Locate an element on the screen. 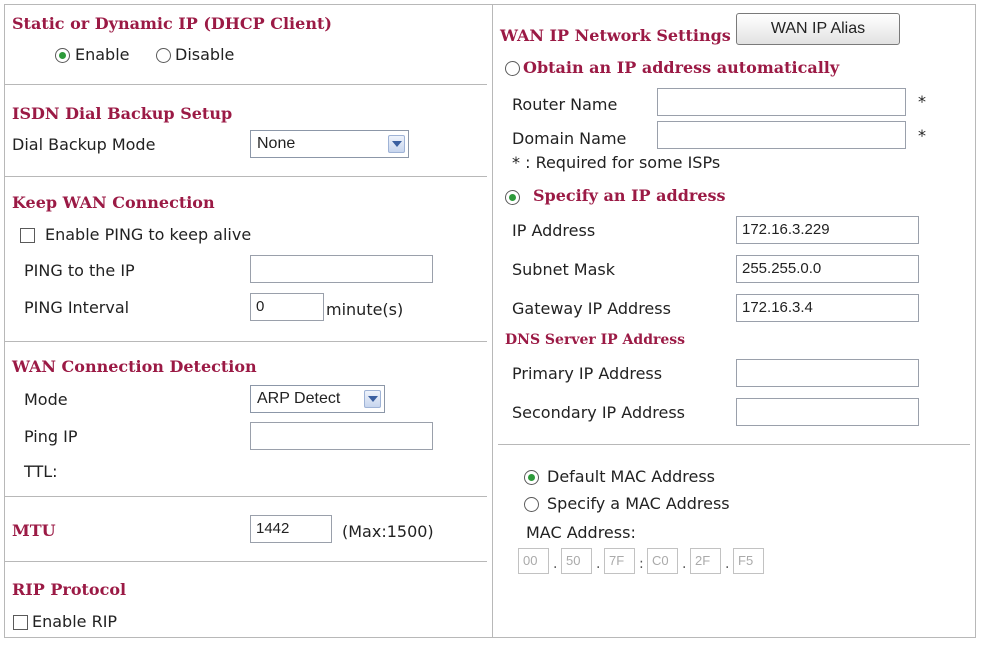  column-divider is located at coordinates (492, 321).